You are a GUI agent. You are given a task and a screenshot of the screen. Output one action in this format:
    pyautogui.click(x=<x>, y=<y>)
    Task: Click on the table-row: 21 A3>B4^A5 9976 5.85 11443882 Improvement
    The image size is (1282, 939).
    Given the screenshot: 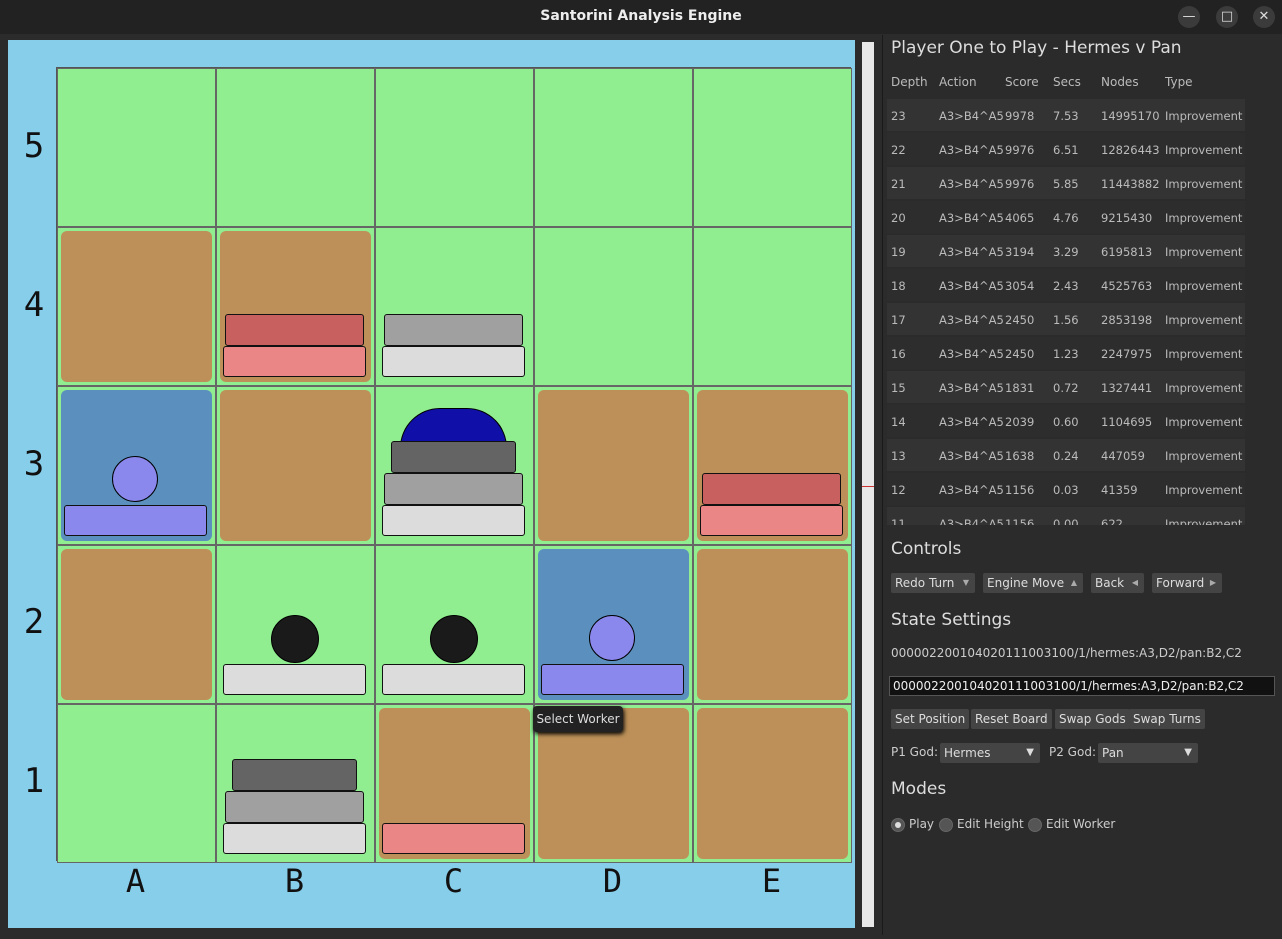 What is the action you would take?
    pyautogui.click(x=1066, y=183)
    